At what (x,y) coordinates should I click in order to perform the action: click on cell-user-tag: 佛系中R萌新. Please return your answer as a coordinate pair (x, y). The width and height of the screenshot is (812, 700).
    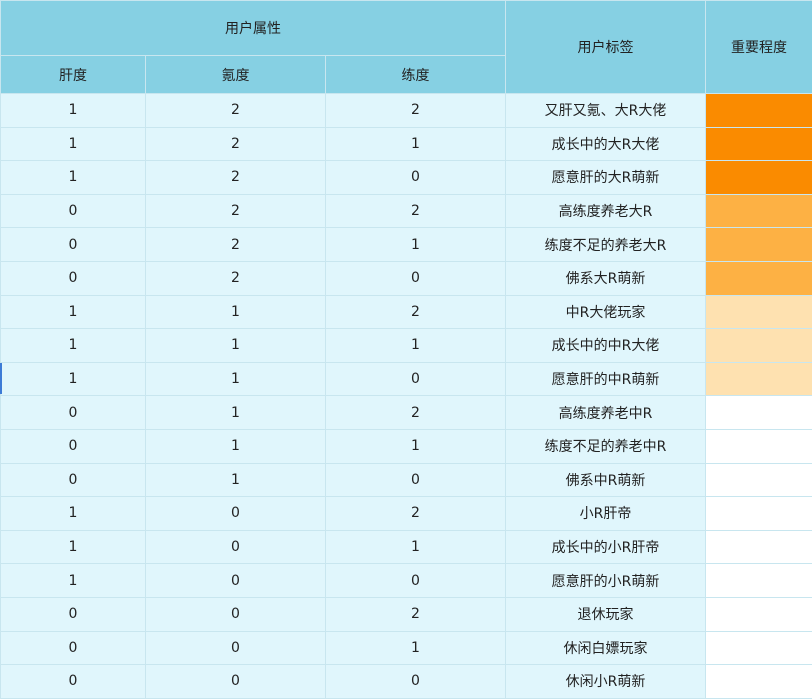
    Looking at the image, I should click on (605, 480).